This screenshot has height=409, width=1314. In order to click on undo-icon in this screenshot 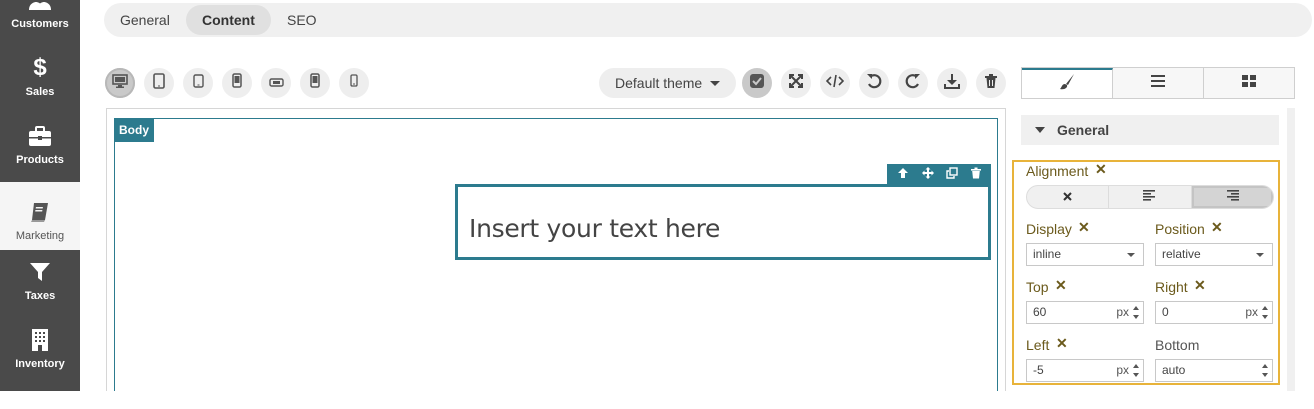, I will do `click(874, 83)`.